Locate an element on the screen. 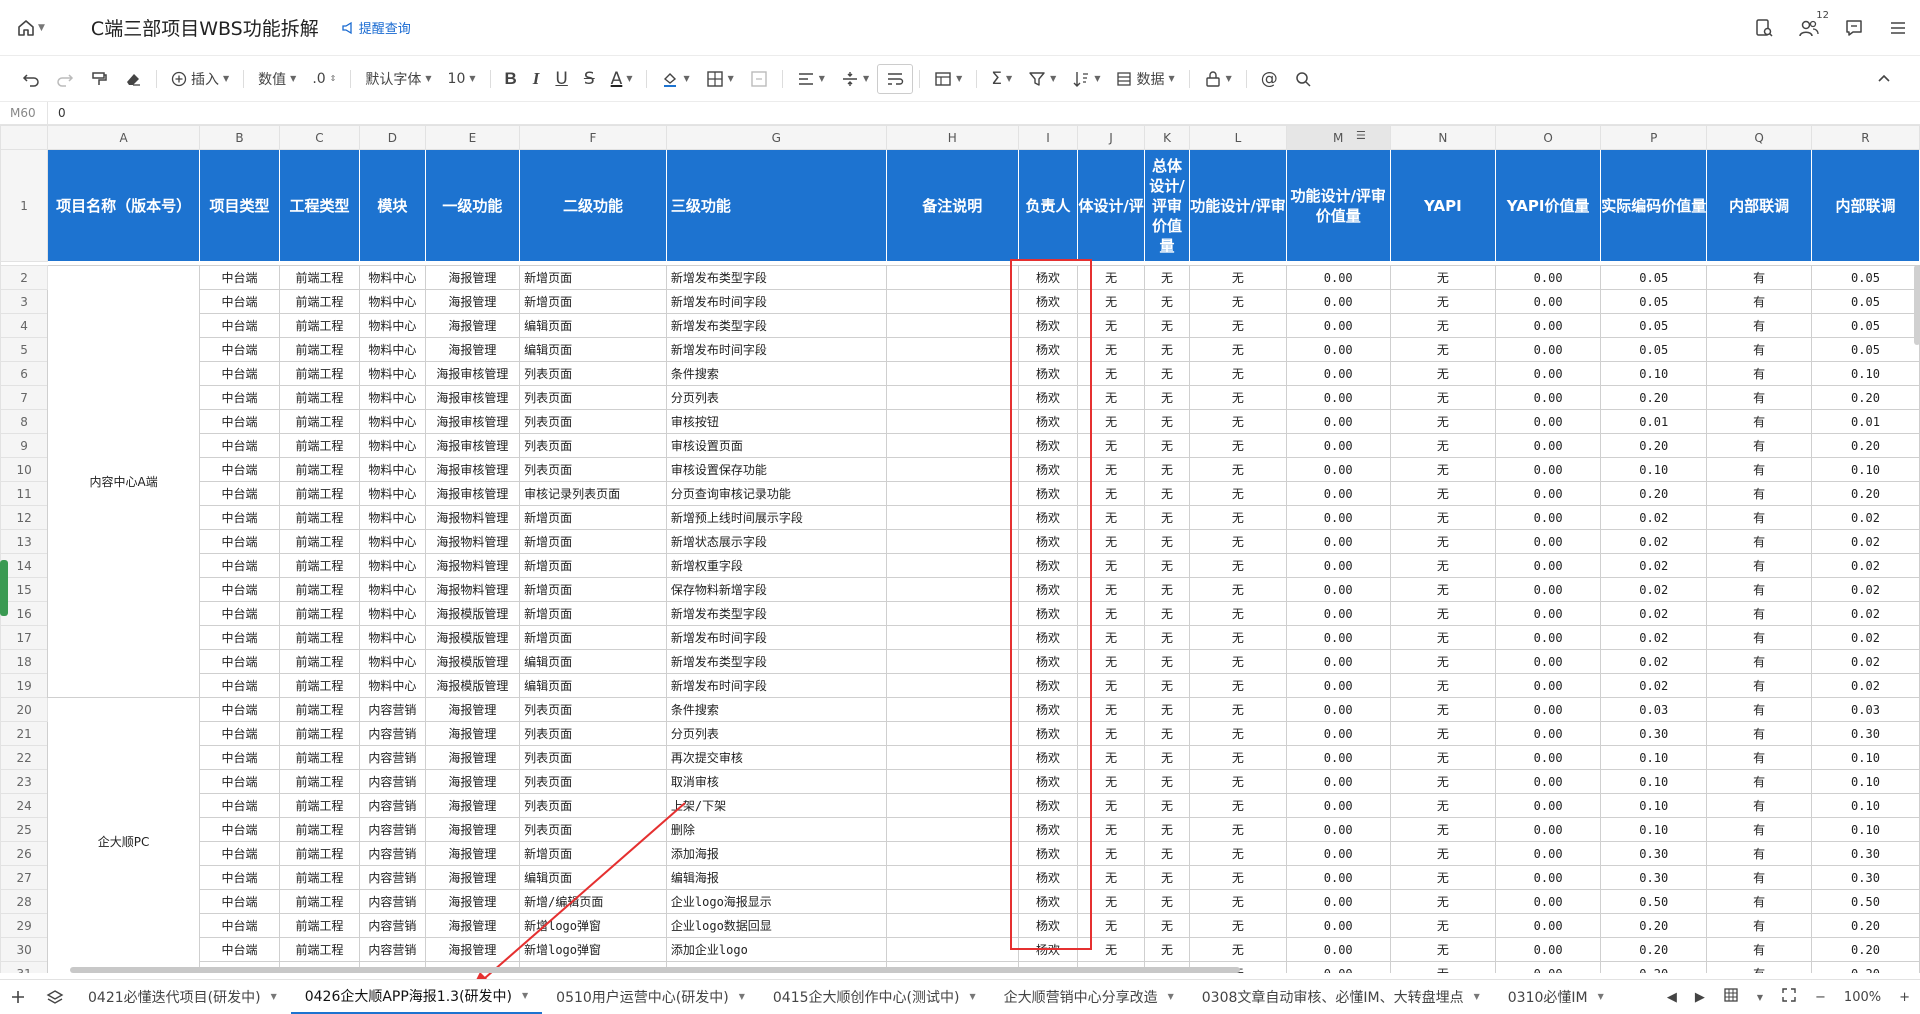  module-cell: 内容营销 is located at coordinates (392, 925).